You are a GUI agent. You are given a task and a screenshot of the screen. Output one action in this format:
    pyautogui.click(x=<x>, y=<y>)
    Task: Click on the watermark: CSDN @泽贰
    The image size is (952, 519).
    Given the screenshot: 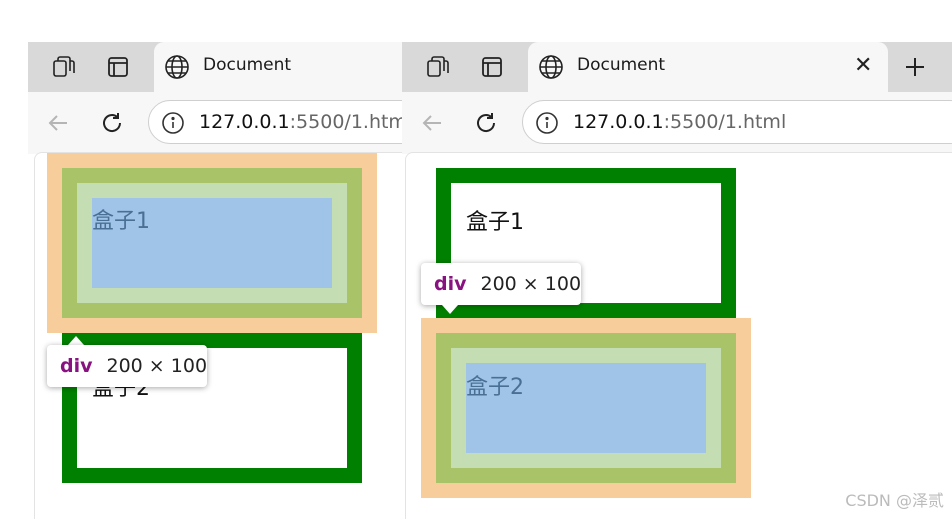 What is the action you would take?
    pyautogui.click(x=894, y=500)
    